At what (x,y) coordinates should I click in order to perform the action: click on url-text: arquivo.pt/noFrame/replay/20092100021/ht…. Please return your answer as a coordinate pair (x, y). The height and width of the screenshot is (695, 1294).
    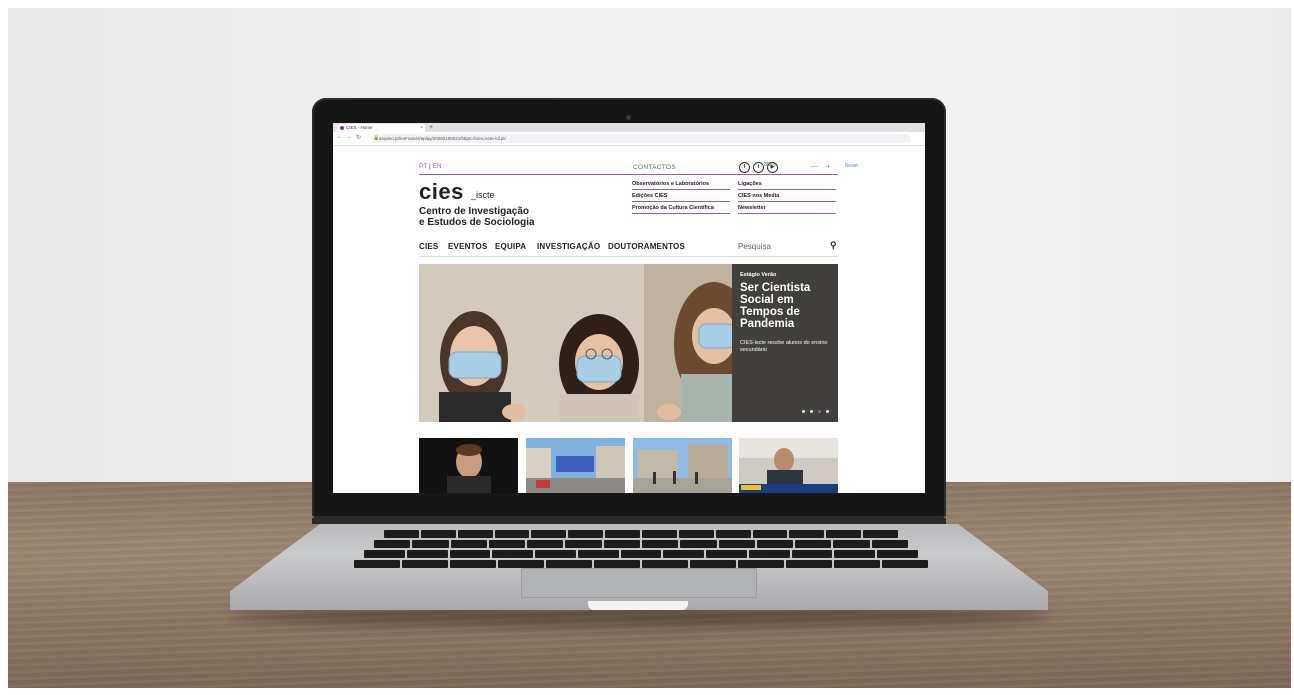
    Looking at the image, I should click on (442, 138).